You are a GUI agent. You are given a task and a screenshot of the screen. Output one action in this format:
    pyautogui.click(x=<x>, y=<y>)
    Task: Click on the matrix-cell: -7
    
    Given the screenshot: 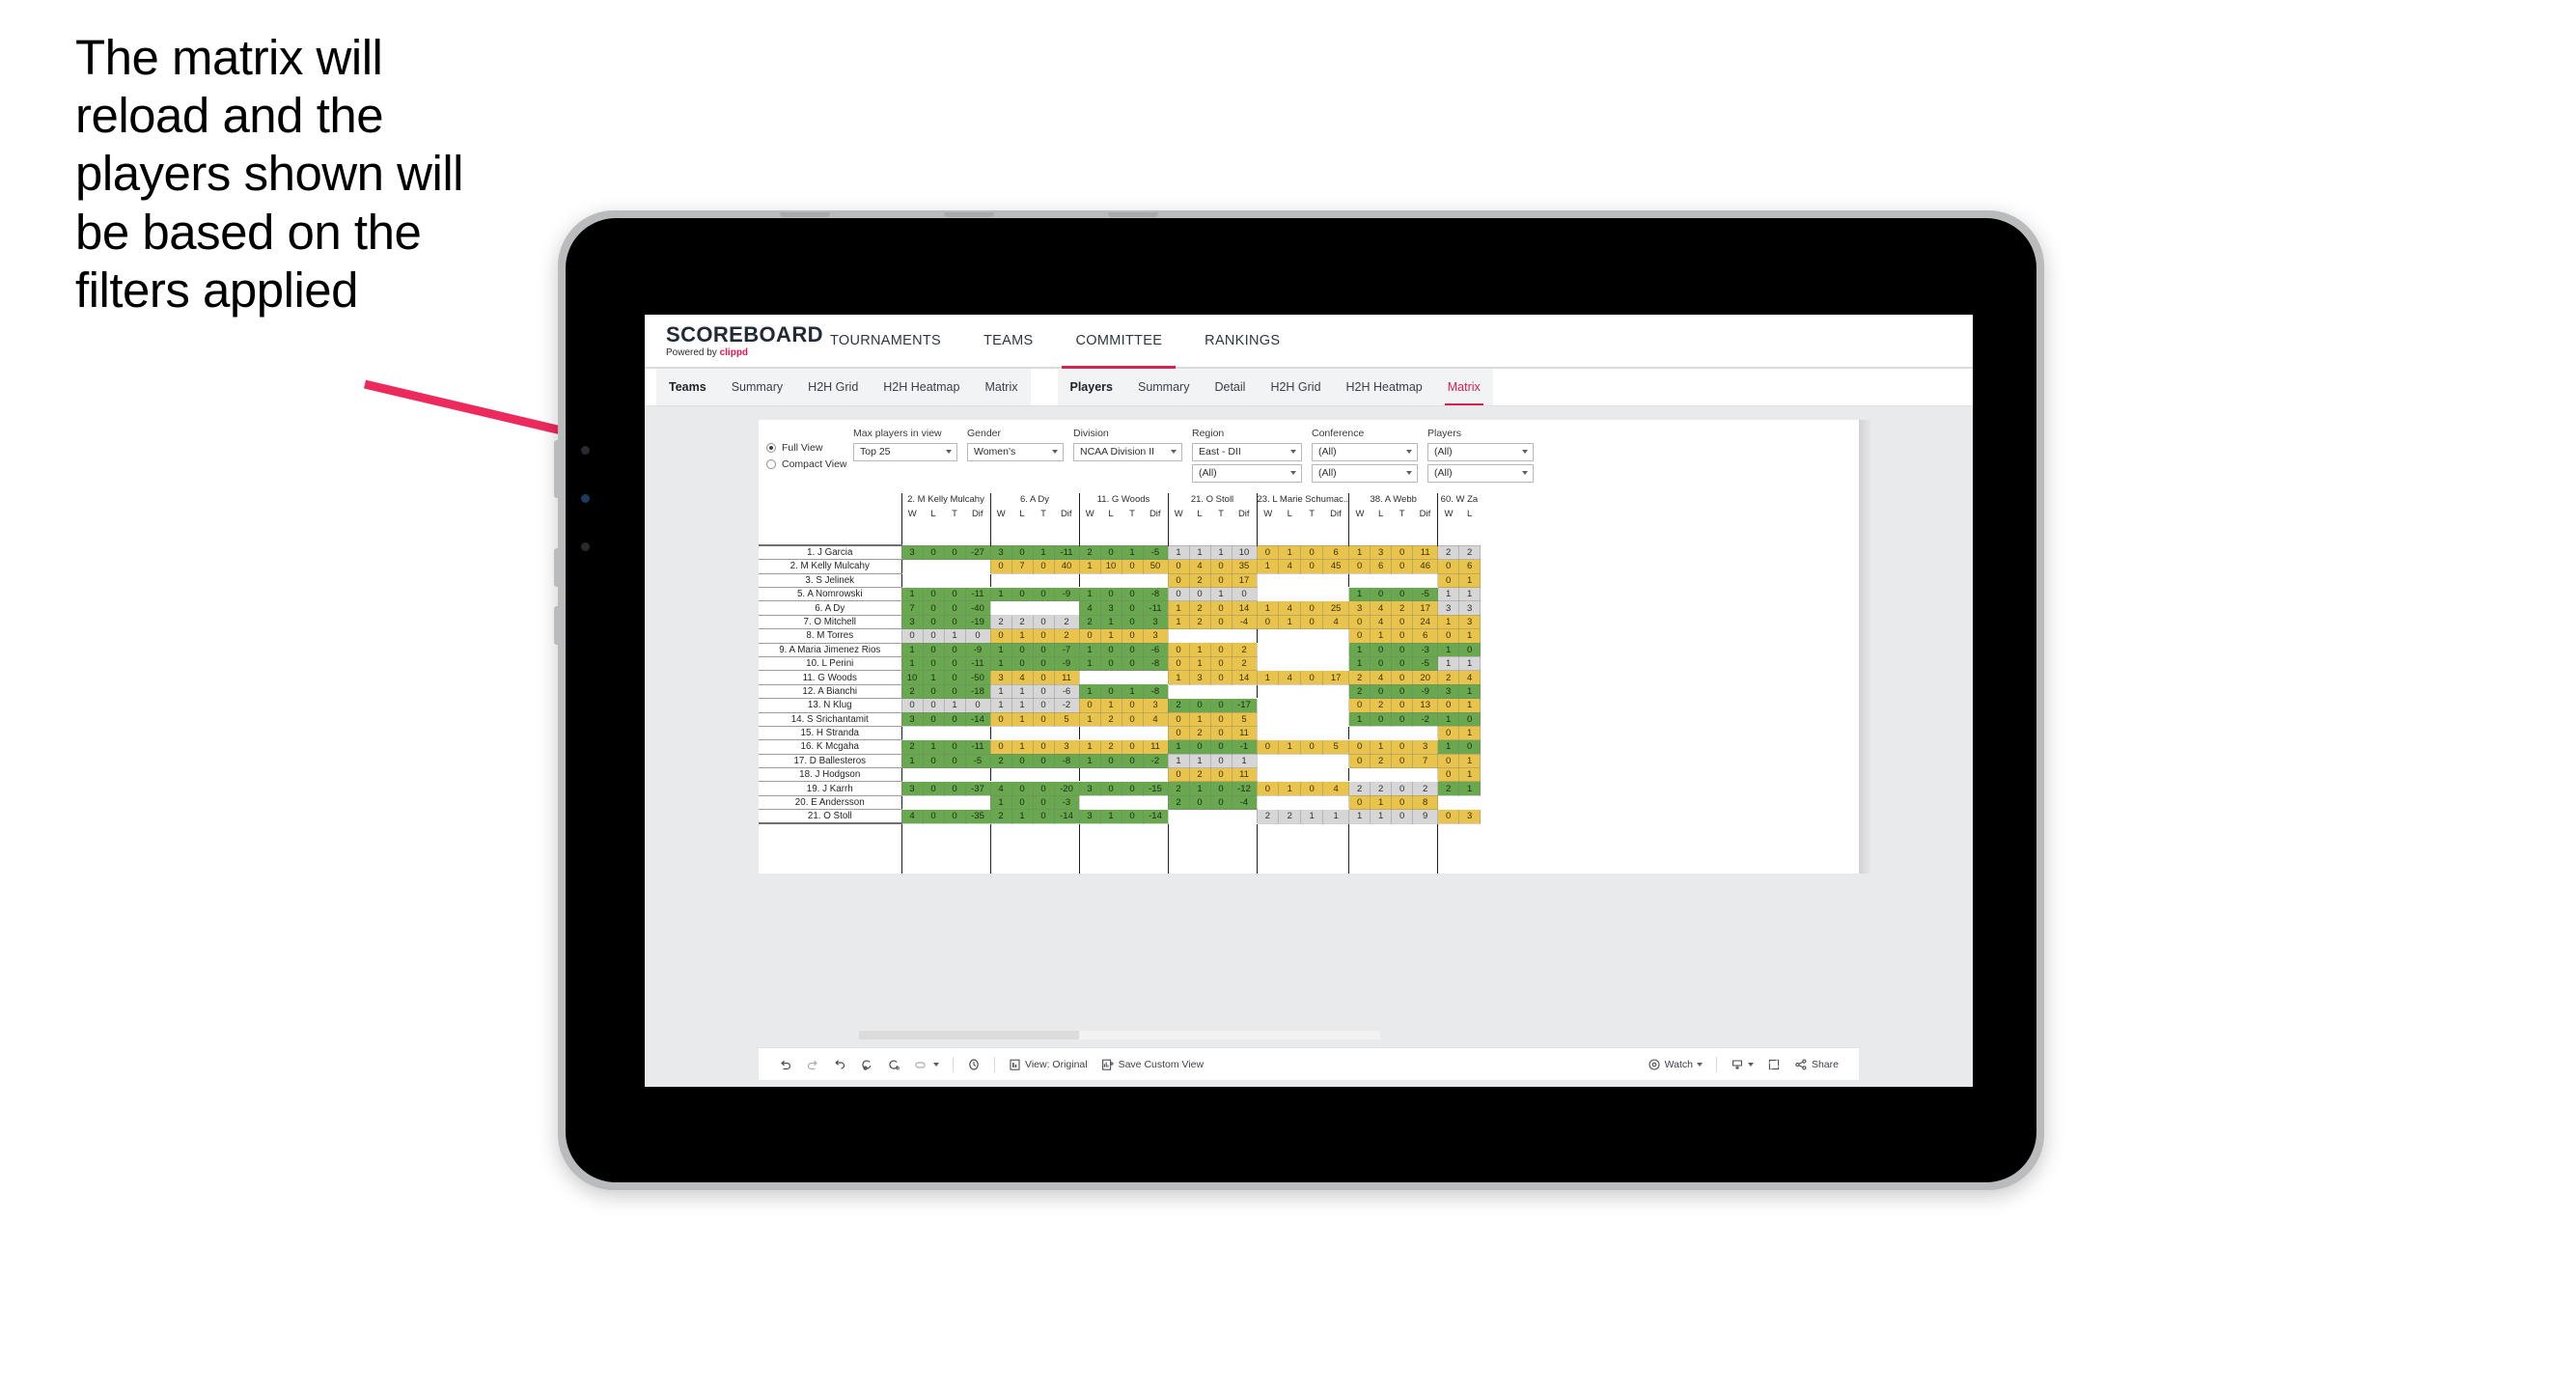 What is the action you would take?
    pyautogui.click(x=1066, y=649)
    